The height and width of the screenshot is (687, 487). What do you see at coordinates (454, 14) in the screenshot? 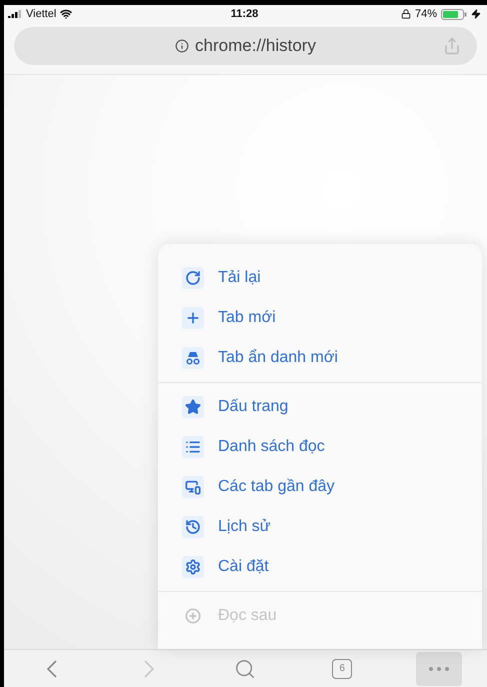
I see `battery-icon` at bounding box center [454, 14].